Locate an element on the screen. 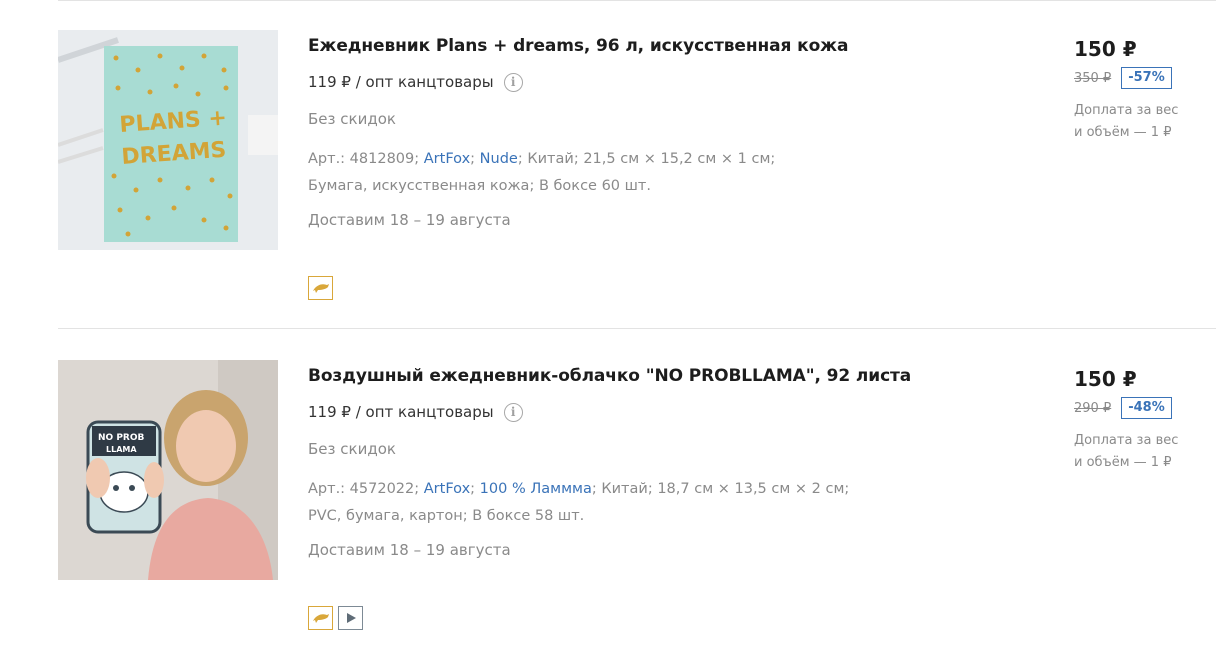 The image size is (1216, 645). video-badge is located at coordinates (350, 618).